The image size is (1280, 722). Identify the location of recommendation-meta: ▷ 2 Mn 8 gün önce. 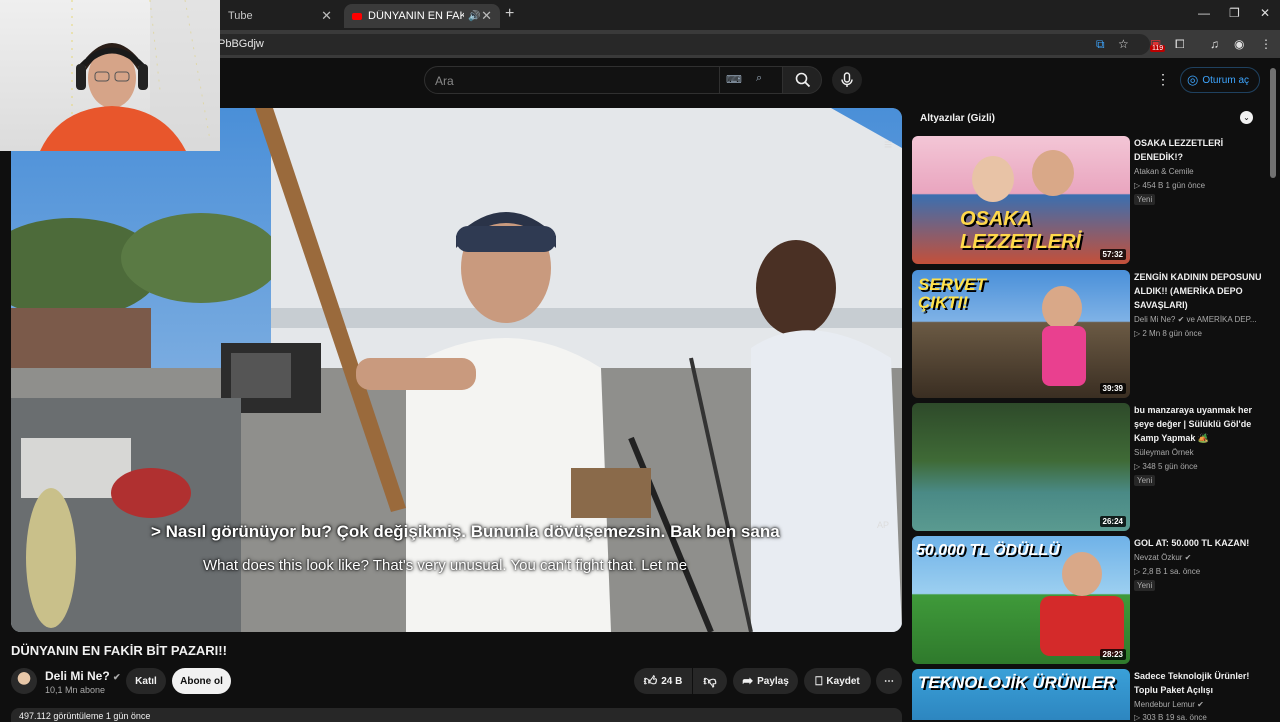
(1168, 333).